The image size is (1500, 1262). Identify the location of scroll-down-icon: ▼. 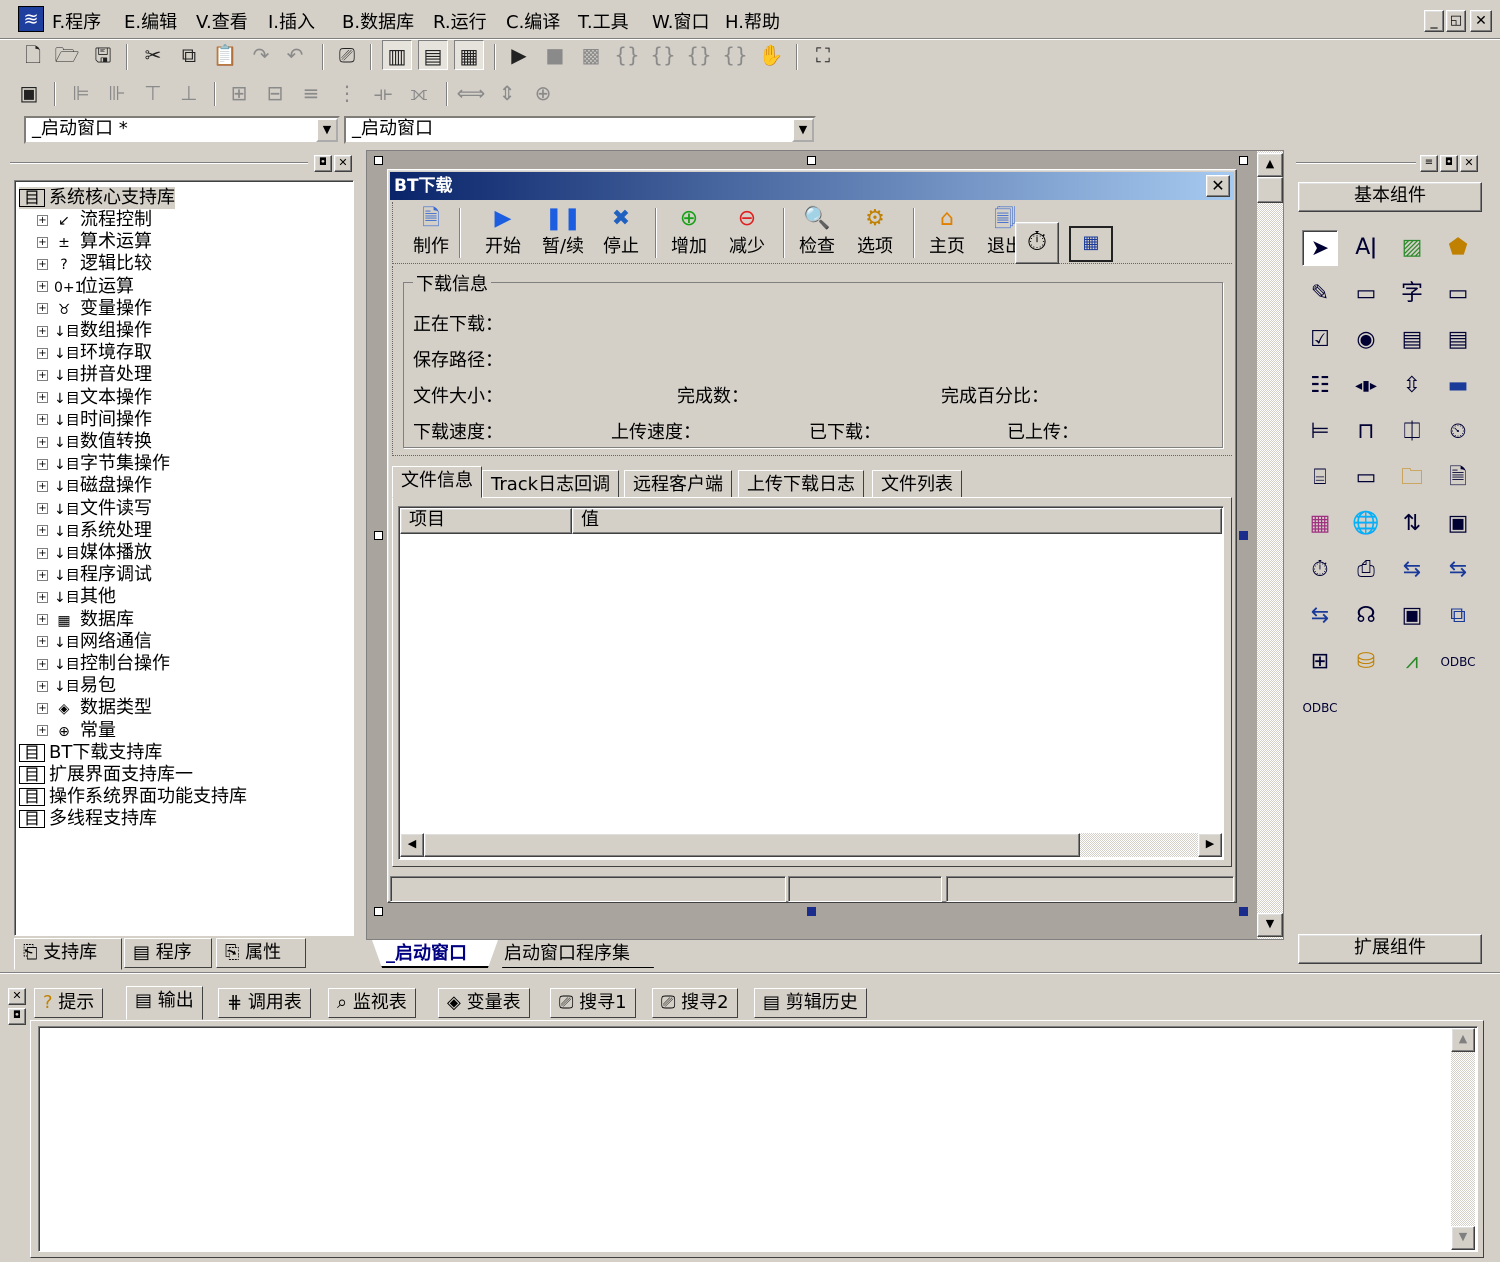
(1270, 925).